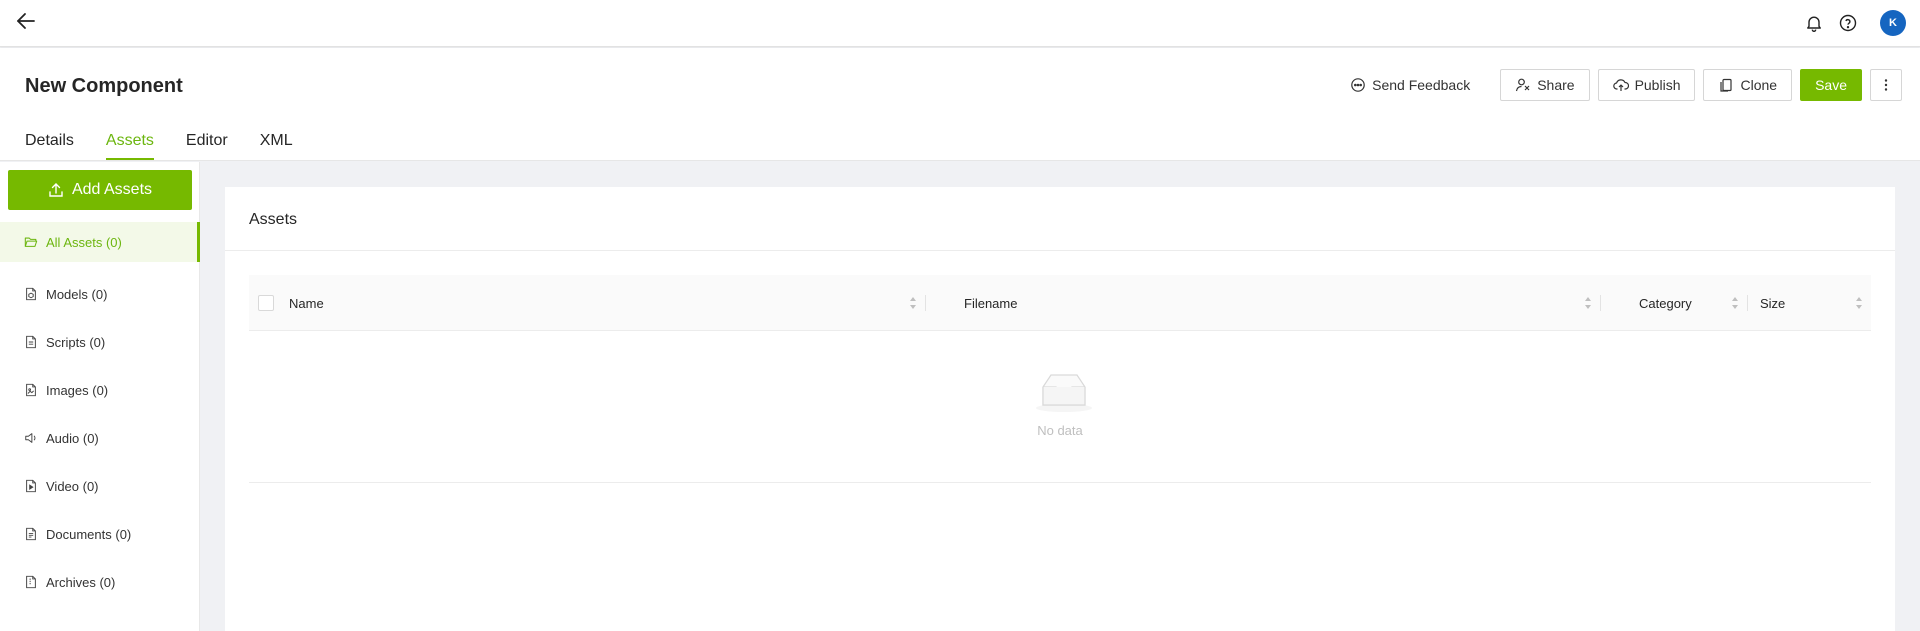  Describe the element at coordinates (1523, 85) in the screenshot. I see `share-user-icon` at that location.